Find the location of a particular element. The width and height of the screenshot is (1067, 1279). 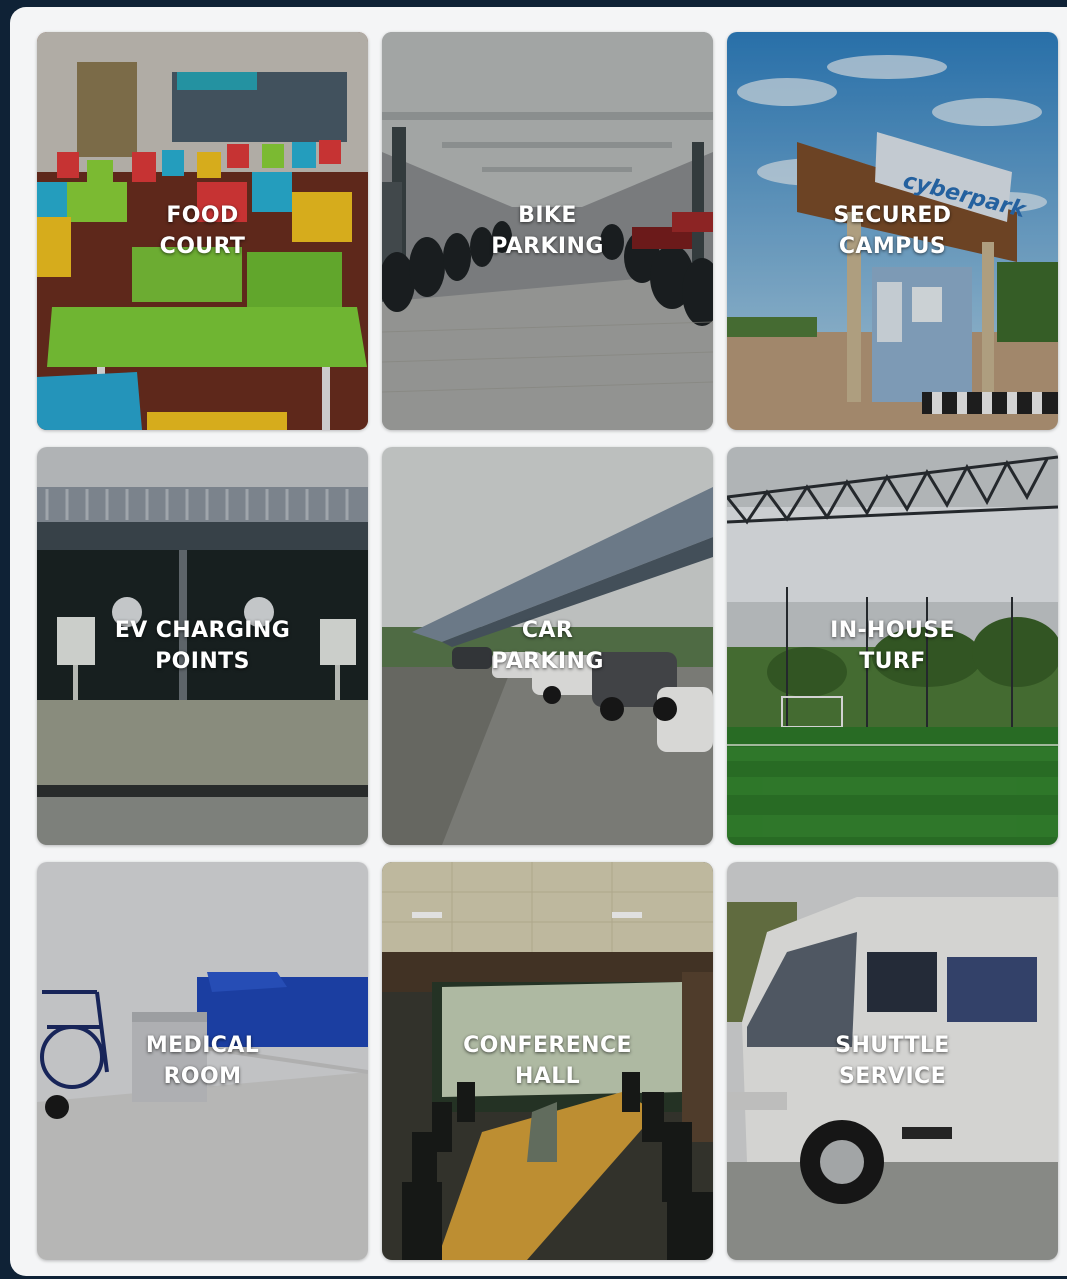

amenity-tile-secured-campus: cyberpark SECURED CAMPUS is located at coordinates (892, 231).